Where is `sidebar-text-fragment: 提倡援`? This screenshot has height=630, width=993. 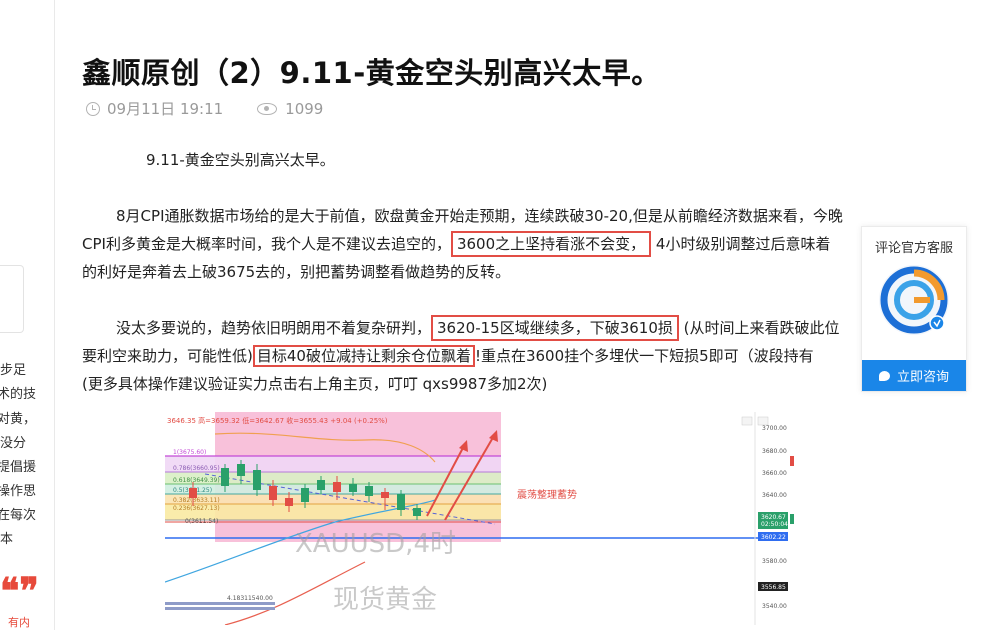
sidebar-text-fragment: 提倡援 is located at coordinates (18, 467).